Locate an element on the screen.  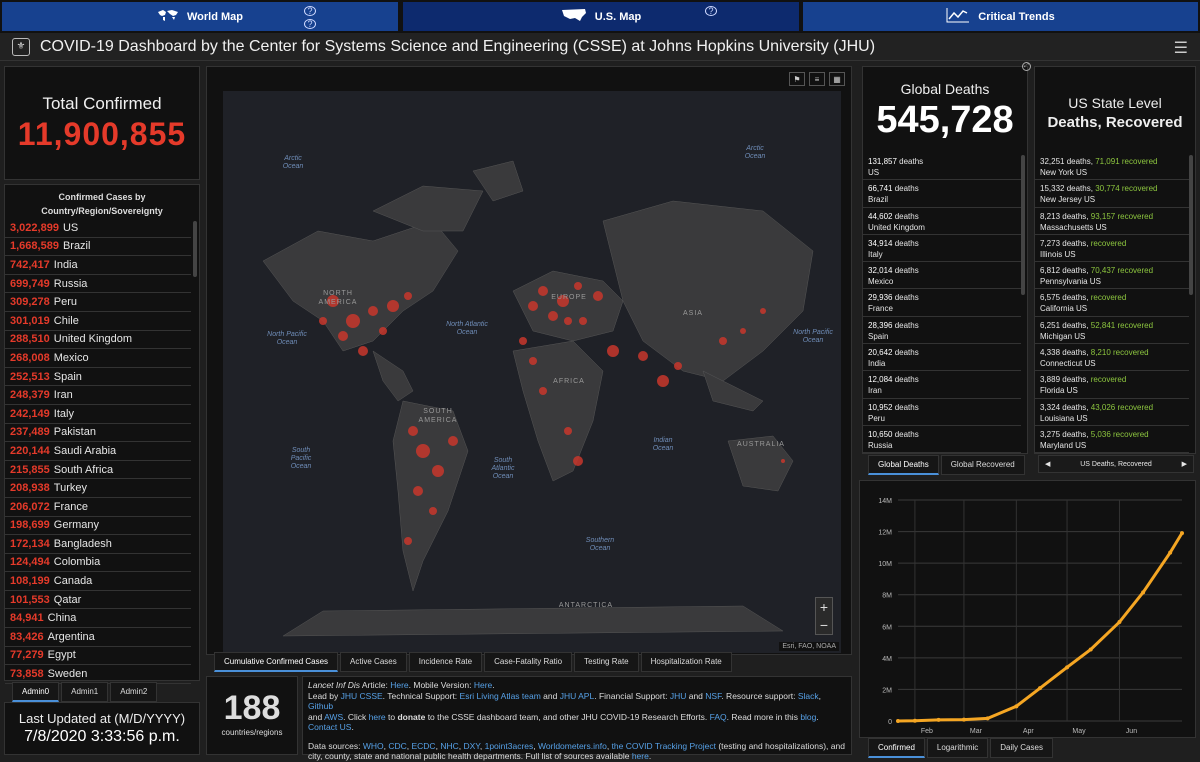
zoom-out-button: − is located at coordinates (824, 625).